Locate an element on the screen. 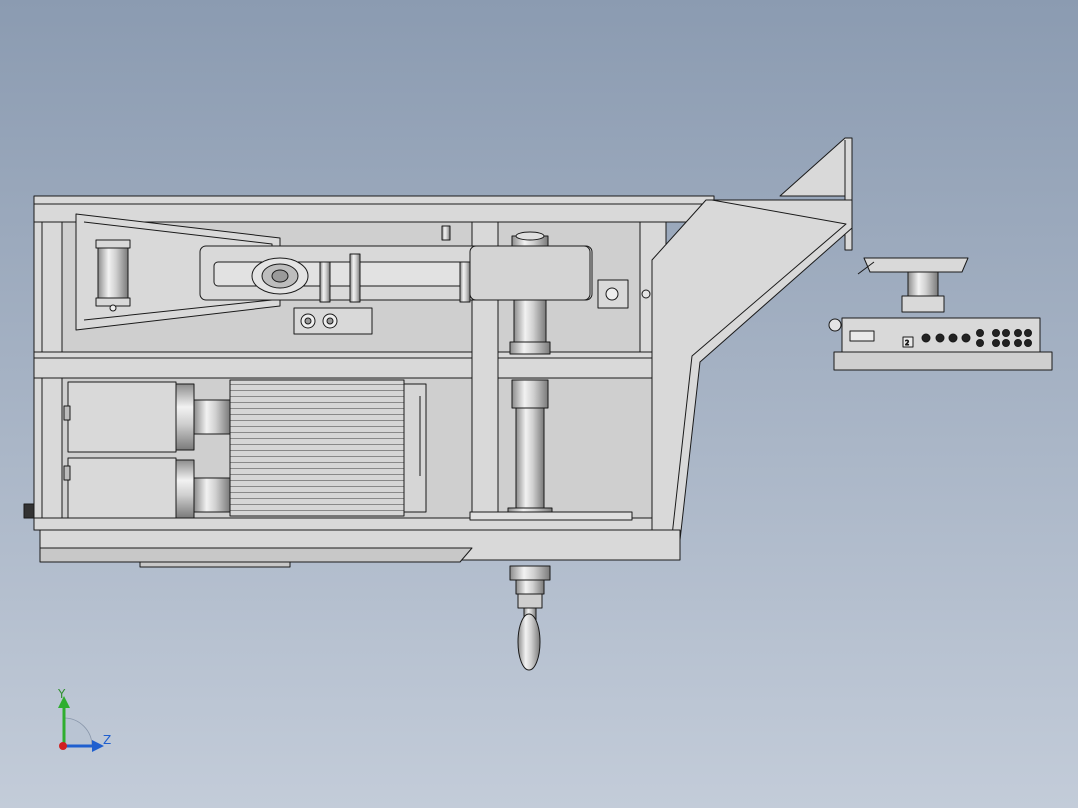 This screenshot has width=1078, height=808. coordinate-triad: Y Z is located at coordinates (84, 719).